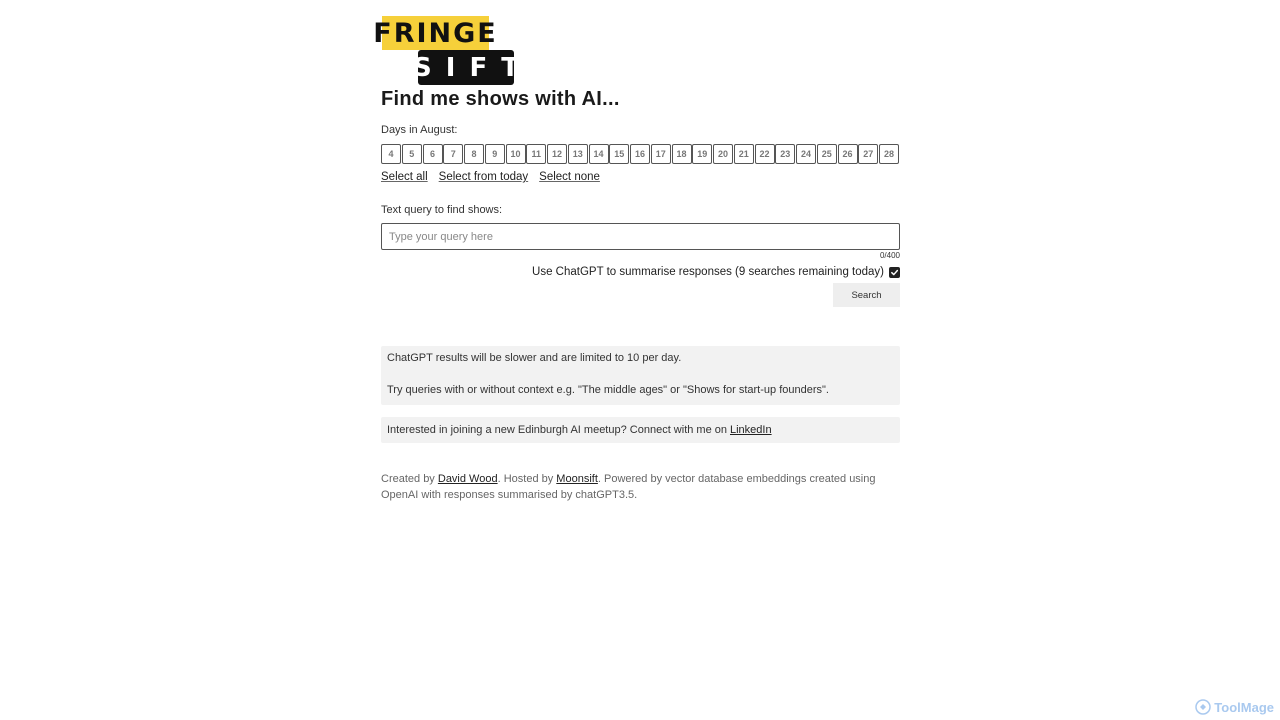 The height and width of the screenshot is (720, 1280). What do you see at coordinates (569, 177) in the screenshot?
I see `select-none-link: Select none` at bounding box center [569, 177].